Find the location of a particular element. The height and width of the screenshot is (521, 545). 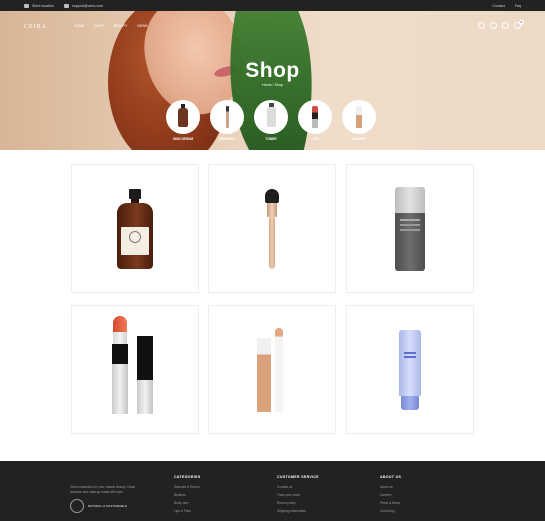

brush-icon is located at coordinates (227, 117).